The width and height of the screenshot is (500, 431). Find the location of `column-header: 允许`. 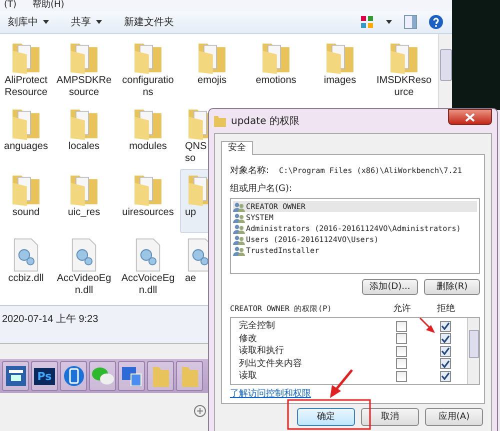

column-header: 允许 is located at coordinates (402, 309).